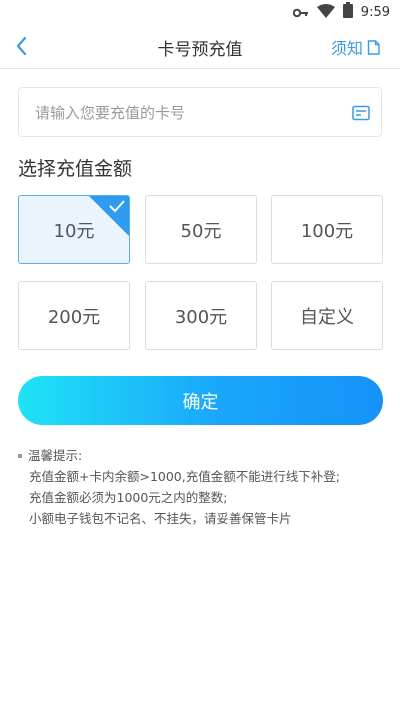  Describe the element at coordinates (300, 12) in the screenshot. I see `vpn-key-icon` at that location.